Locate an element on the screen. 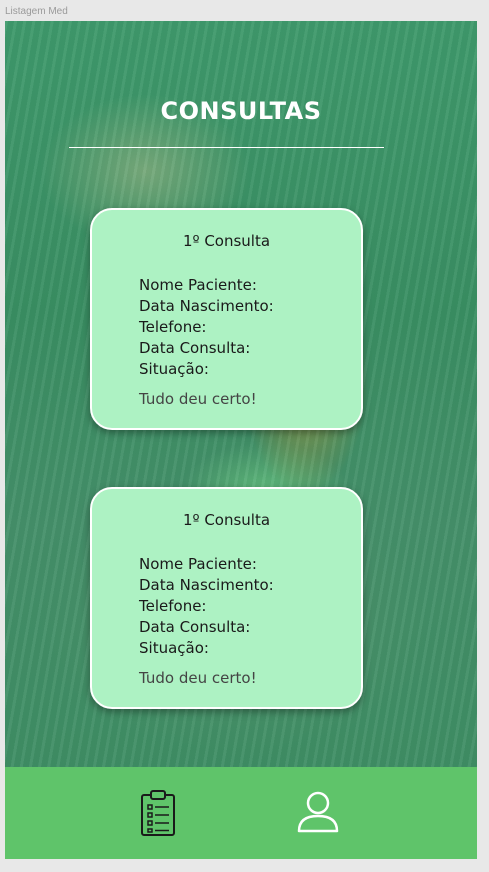 The height and width of the screenshot is (872, 489). title-divider is located at coordinates (226, 147).